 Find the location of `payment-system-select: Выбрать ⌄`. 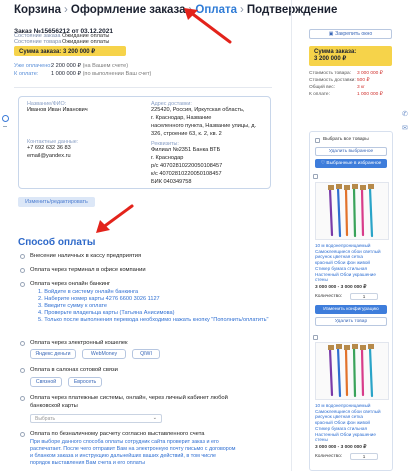

payment-system-select: Выбрать ⌄ is located at coordinates (96, 418).